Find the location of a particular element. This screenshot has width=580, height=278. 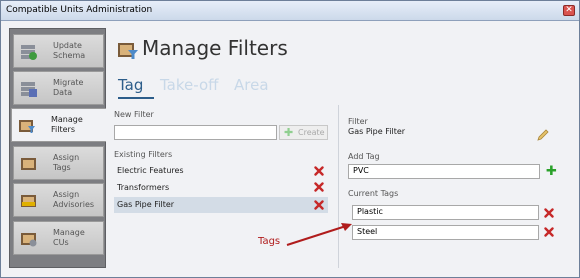

add-tag-label: Add Tag is located at coordinates (364, 156).